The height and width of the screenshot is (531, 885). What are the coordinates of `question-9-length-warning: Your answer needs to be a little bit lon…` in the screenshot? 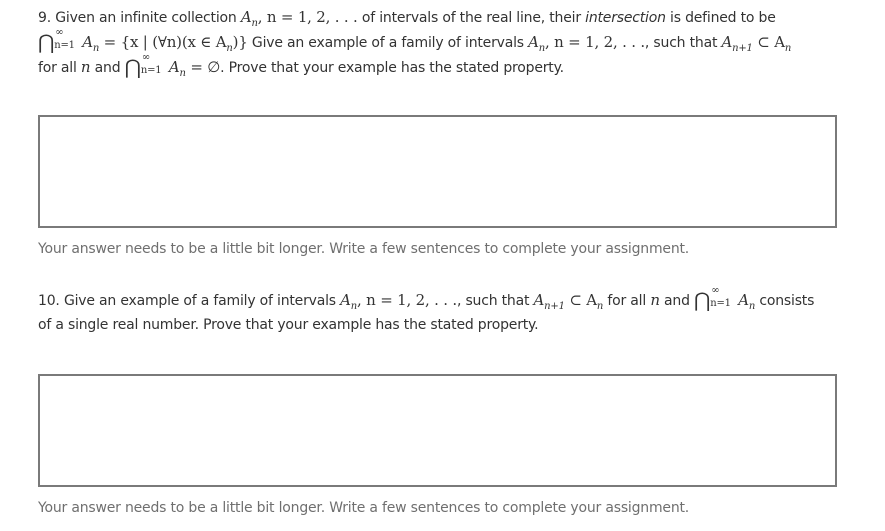 It's located at (364, 249).